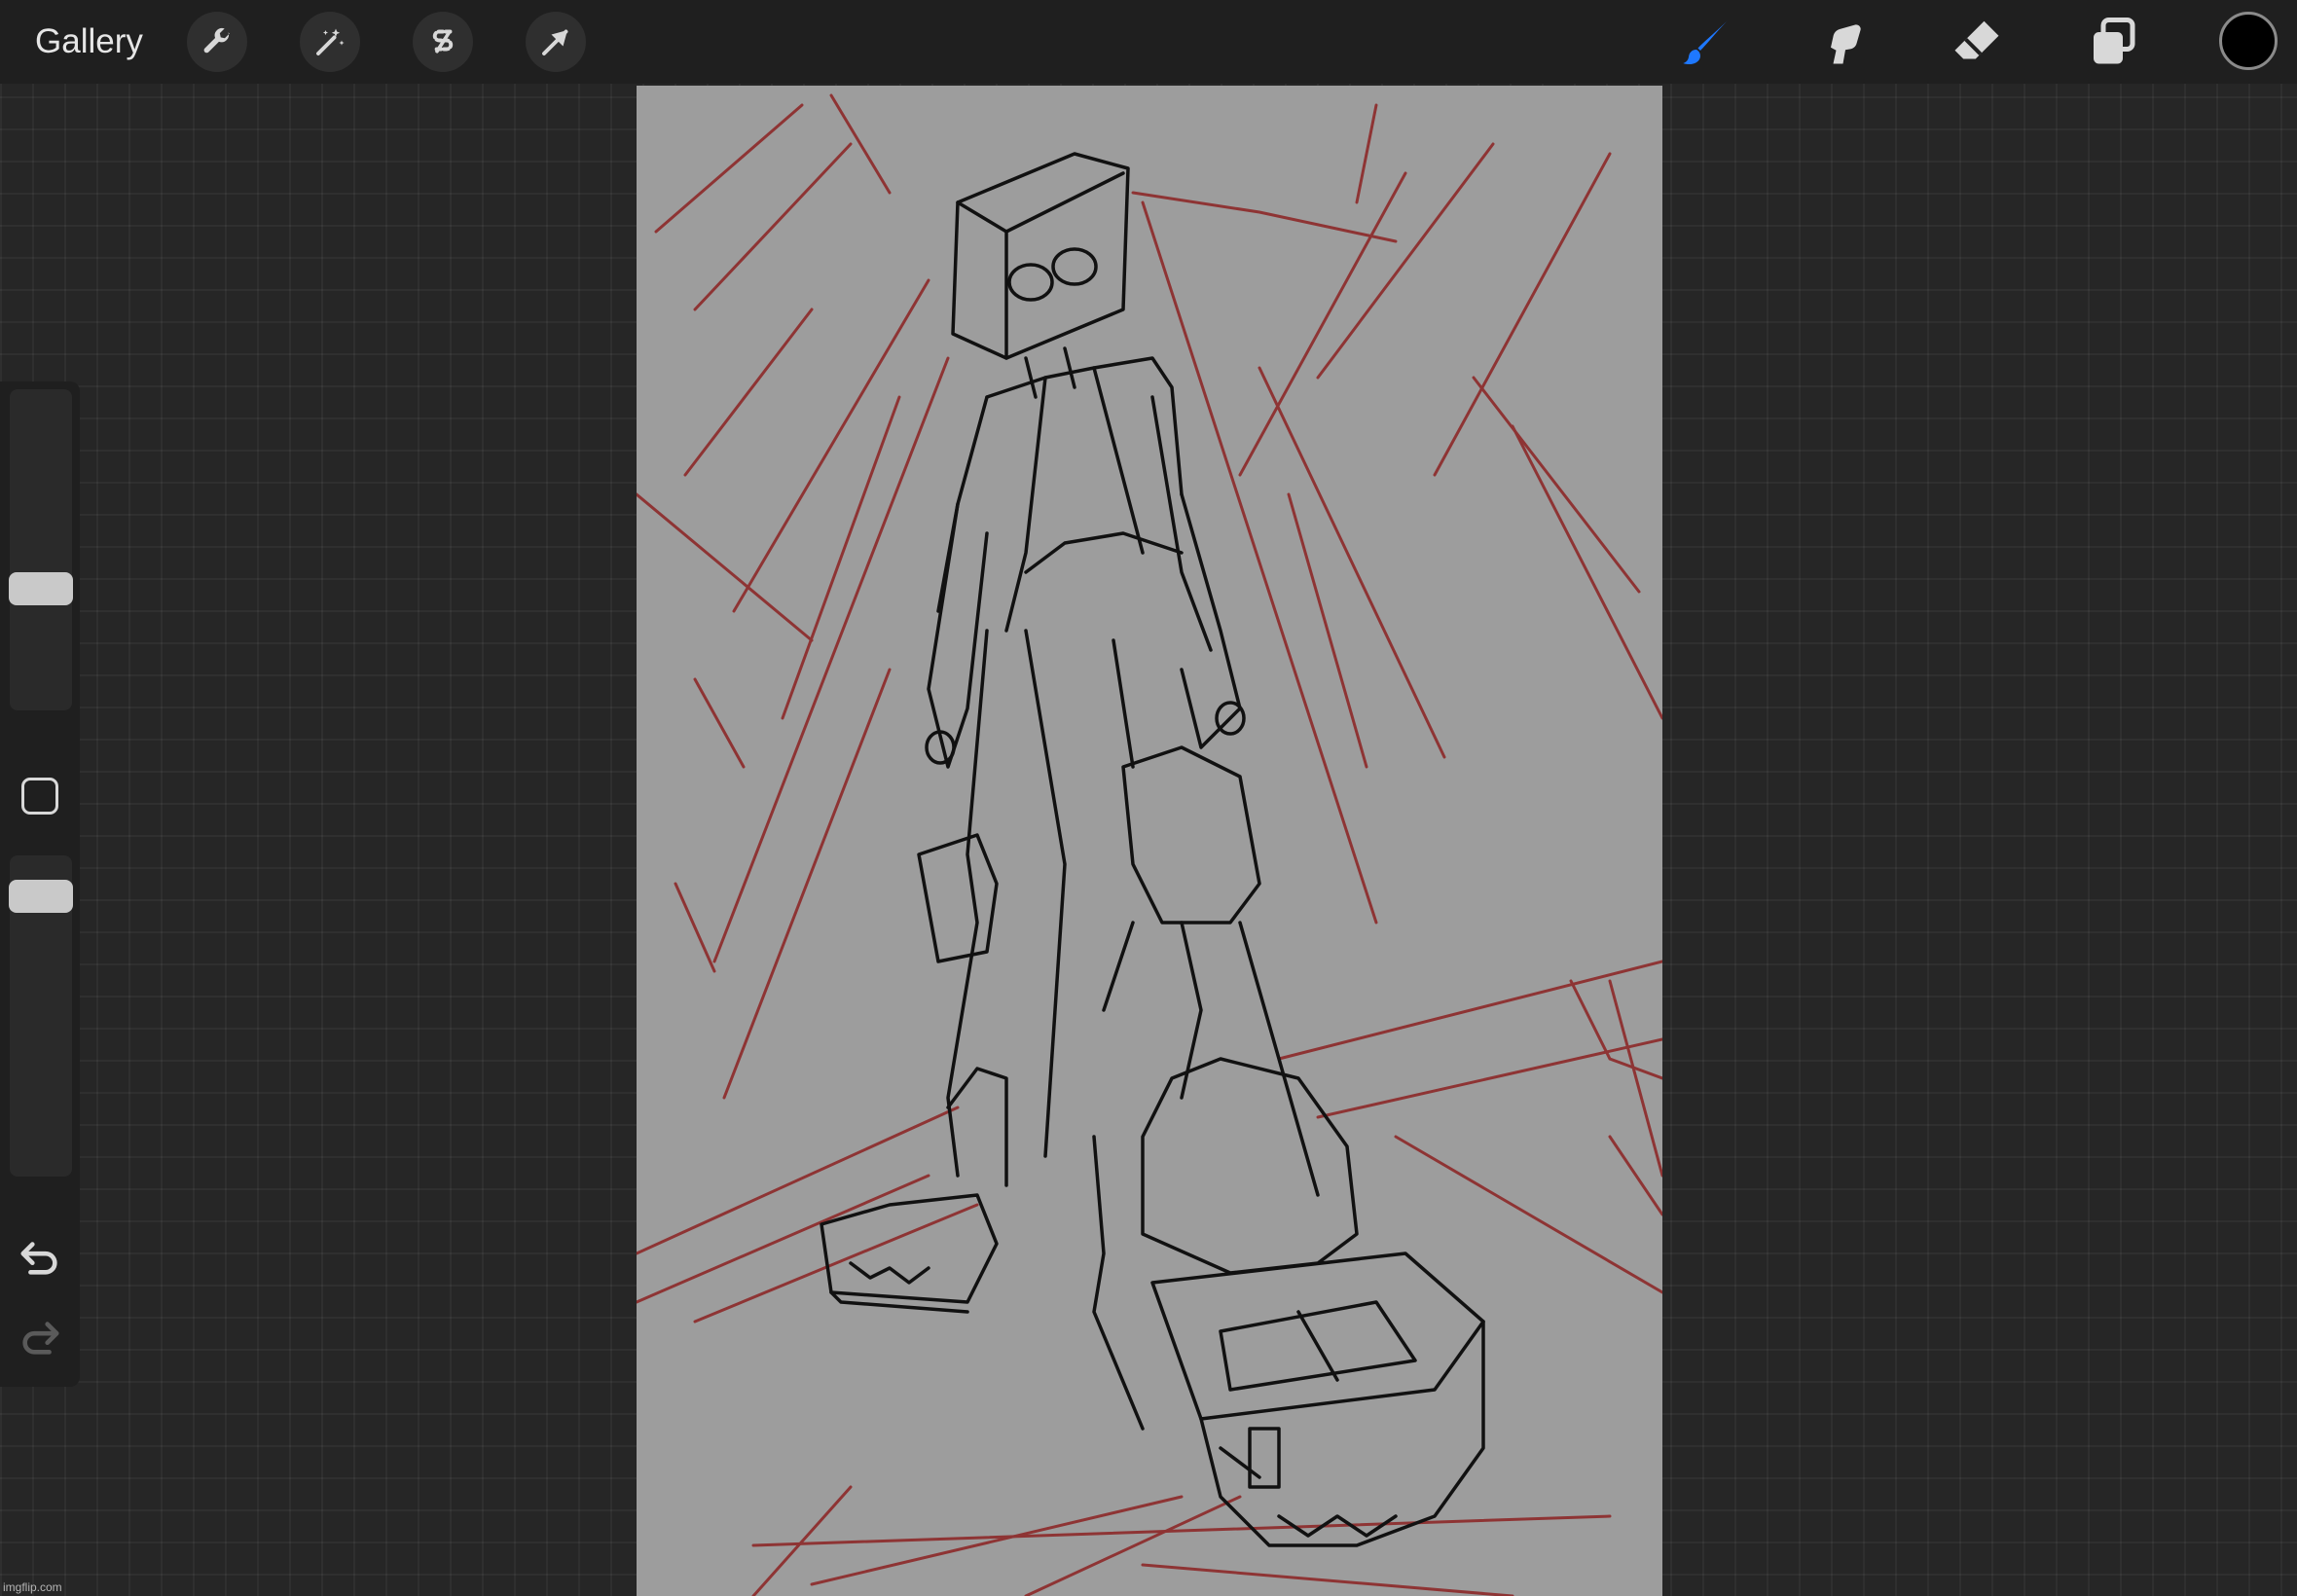 The height and width of the screenshot is (1596, 2297). Describe the element at coordinates (41, 896) in the screenshot. I see `opacity-thumb` at that location.